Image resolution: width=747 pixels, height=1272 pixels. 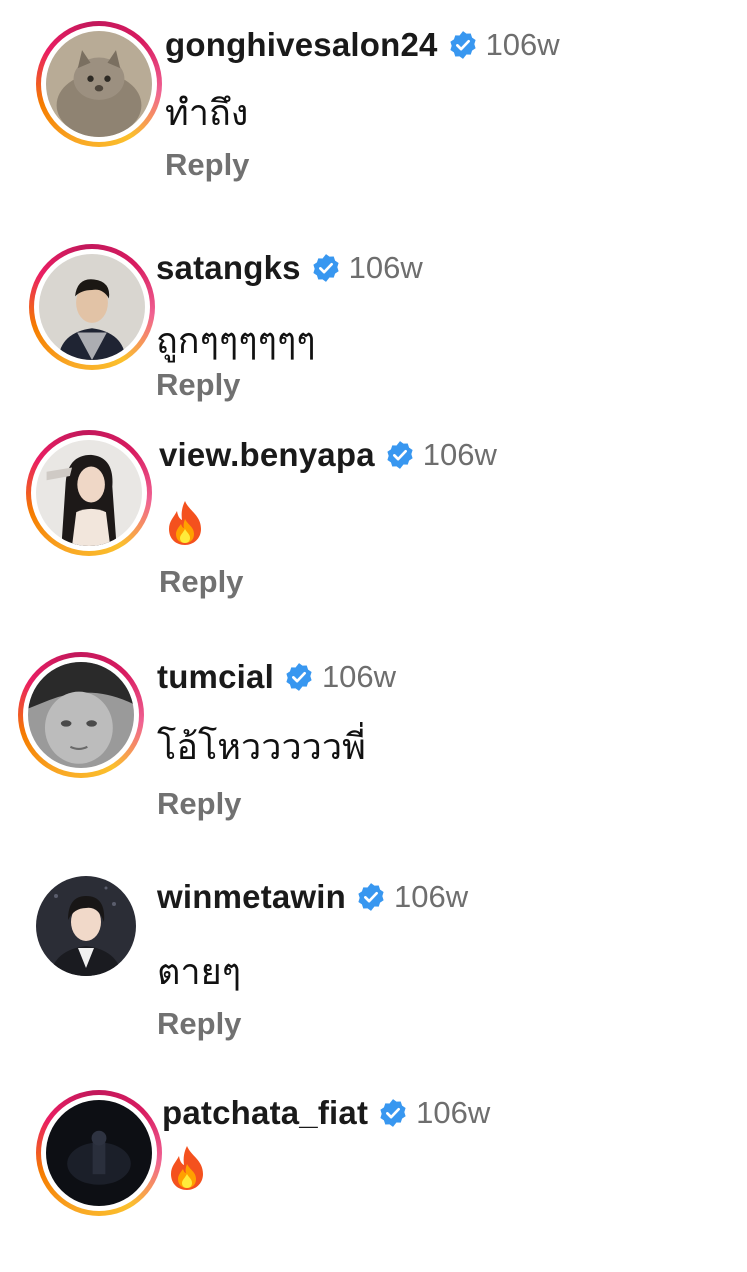 I want to click on comment-header: tumcial 106w, so click(x=276, y=677).